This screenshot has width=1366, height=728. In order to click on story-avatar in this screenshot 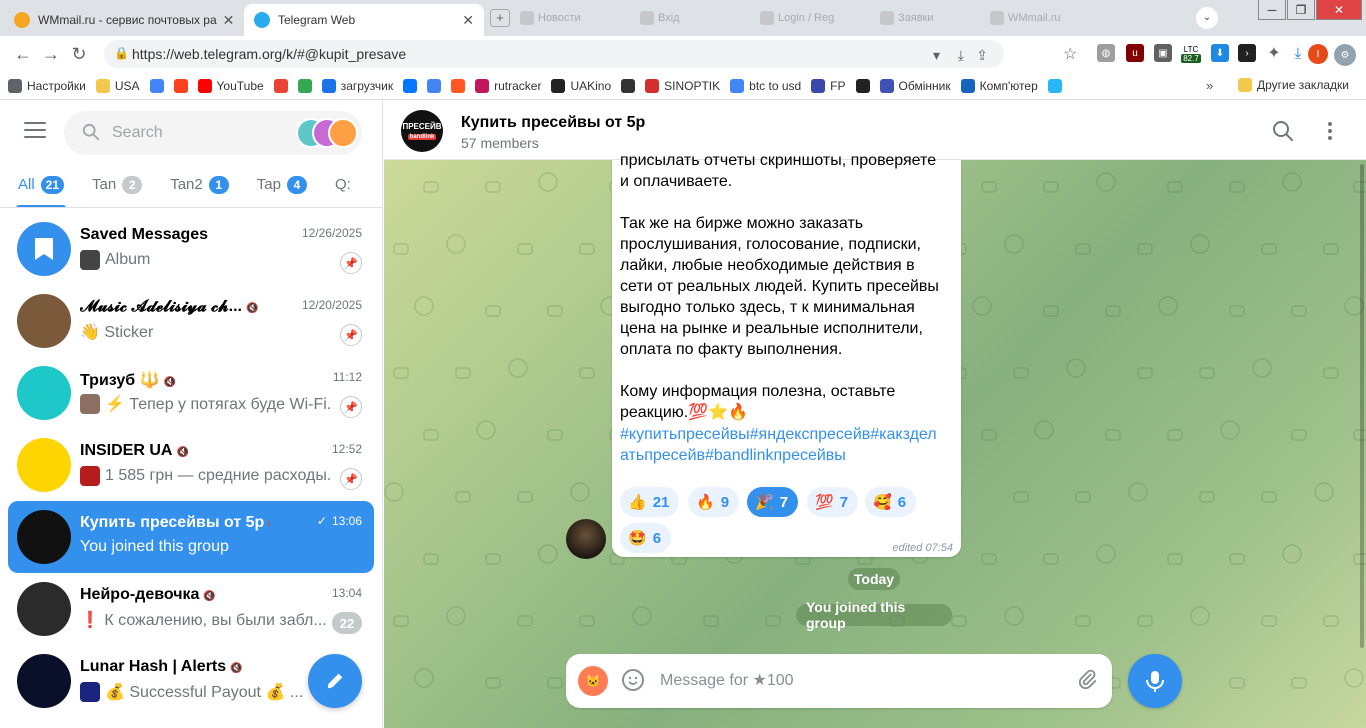, I will do `click(343, 133)`.